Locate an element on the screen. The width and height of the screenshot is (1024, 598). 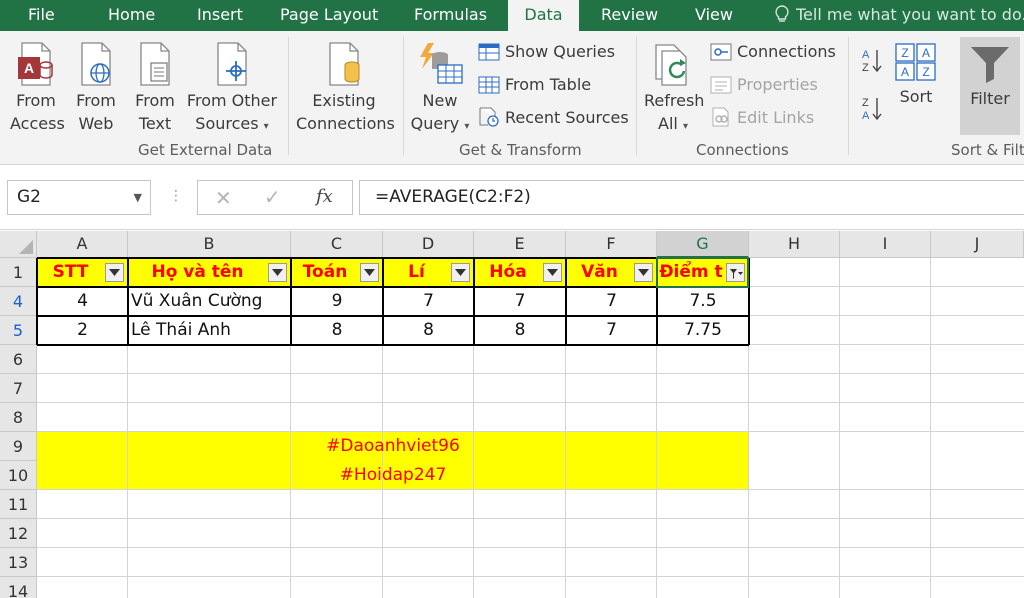
sort-z-to-a-button: Z A is located at coordinates (874, 108).